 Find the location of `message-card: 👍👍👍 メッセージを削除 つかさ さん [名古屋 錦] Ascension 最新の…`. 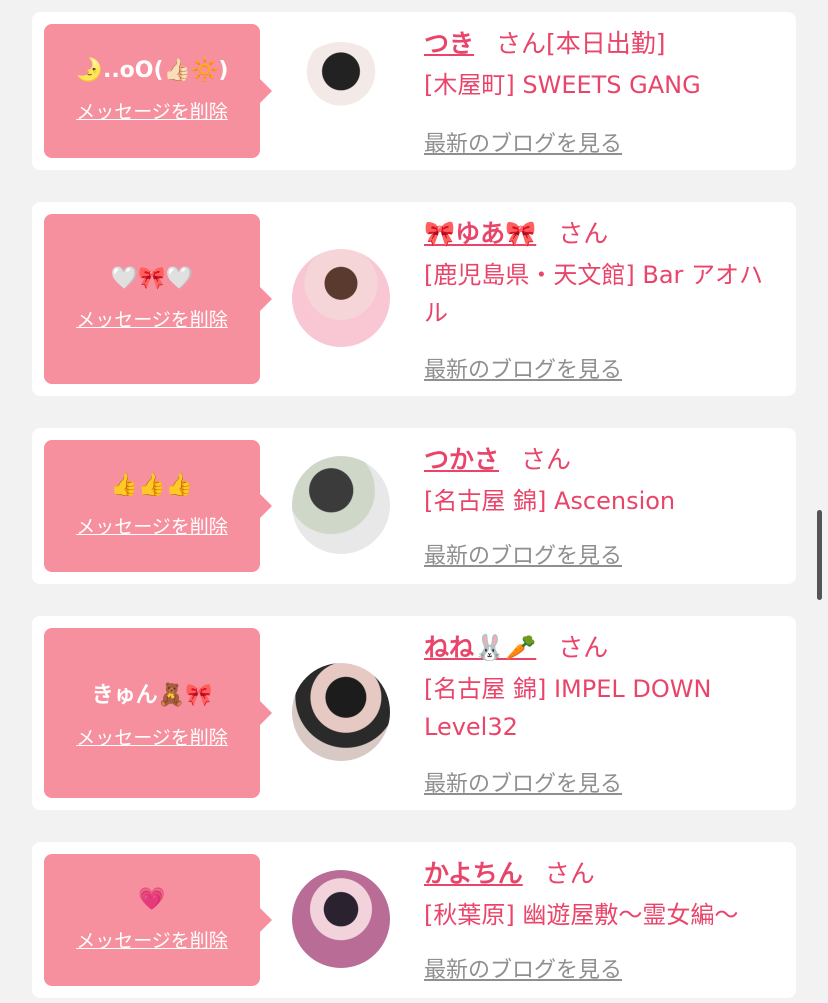

message-card: 👍👍👍 メッセージを削除 つかさ さん [名古屋 錦] Ascension 最新の… is located at coordinates (414, 506).